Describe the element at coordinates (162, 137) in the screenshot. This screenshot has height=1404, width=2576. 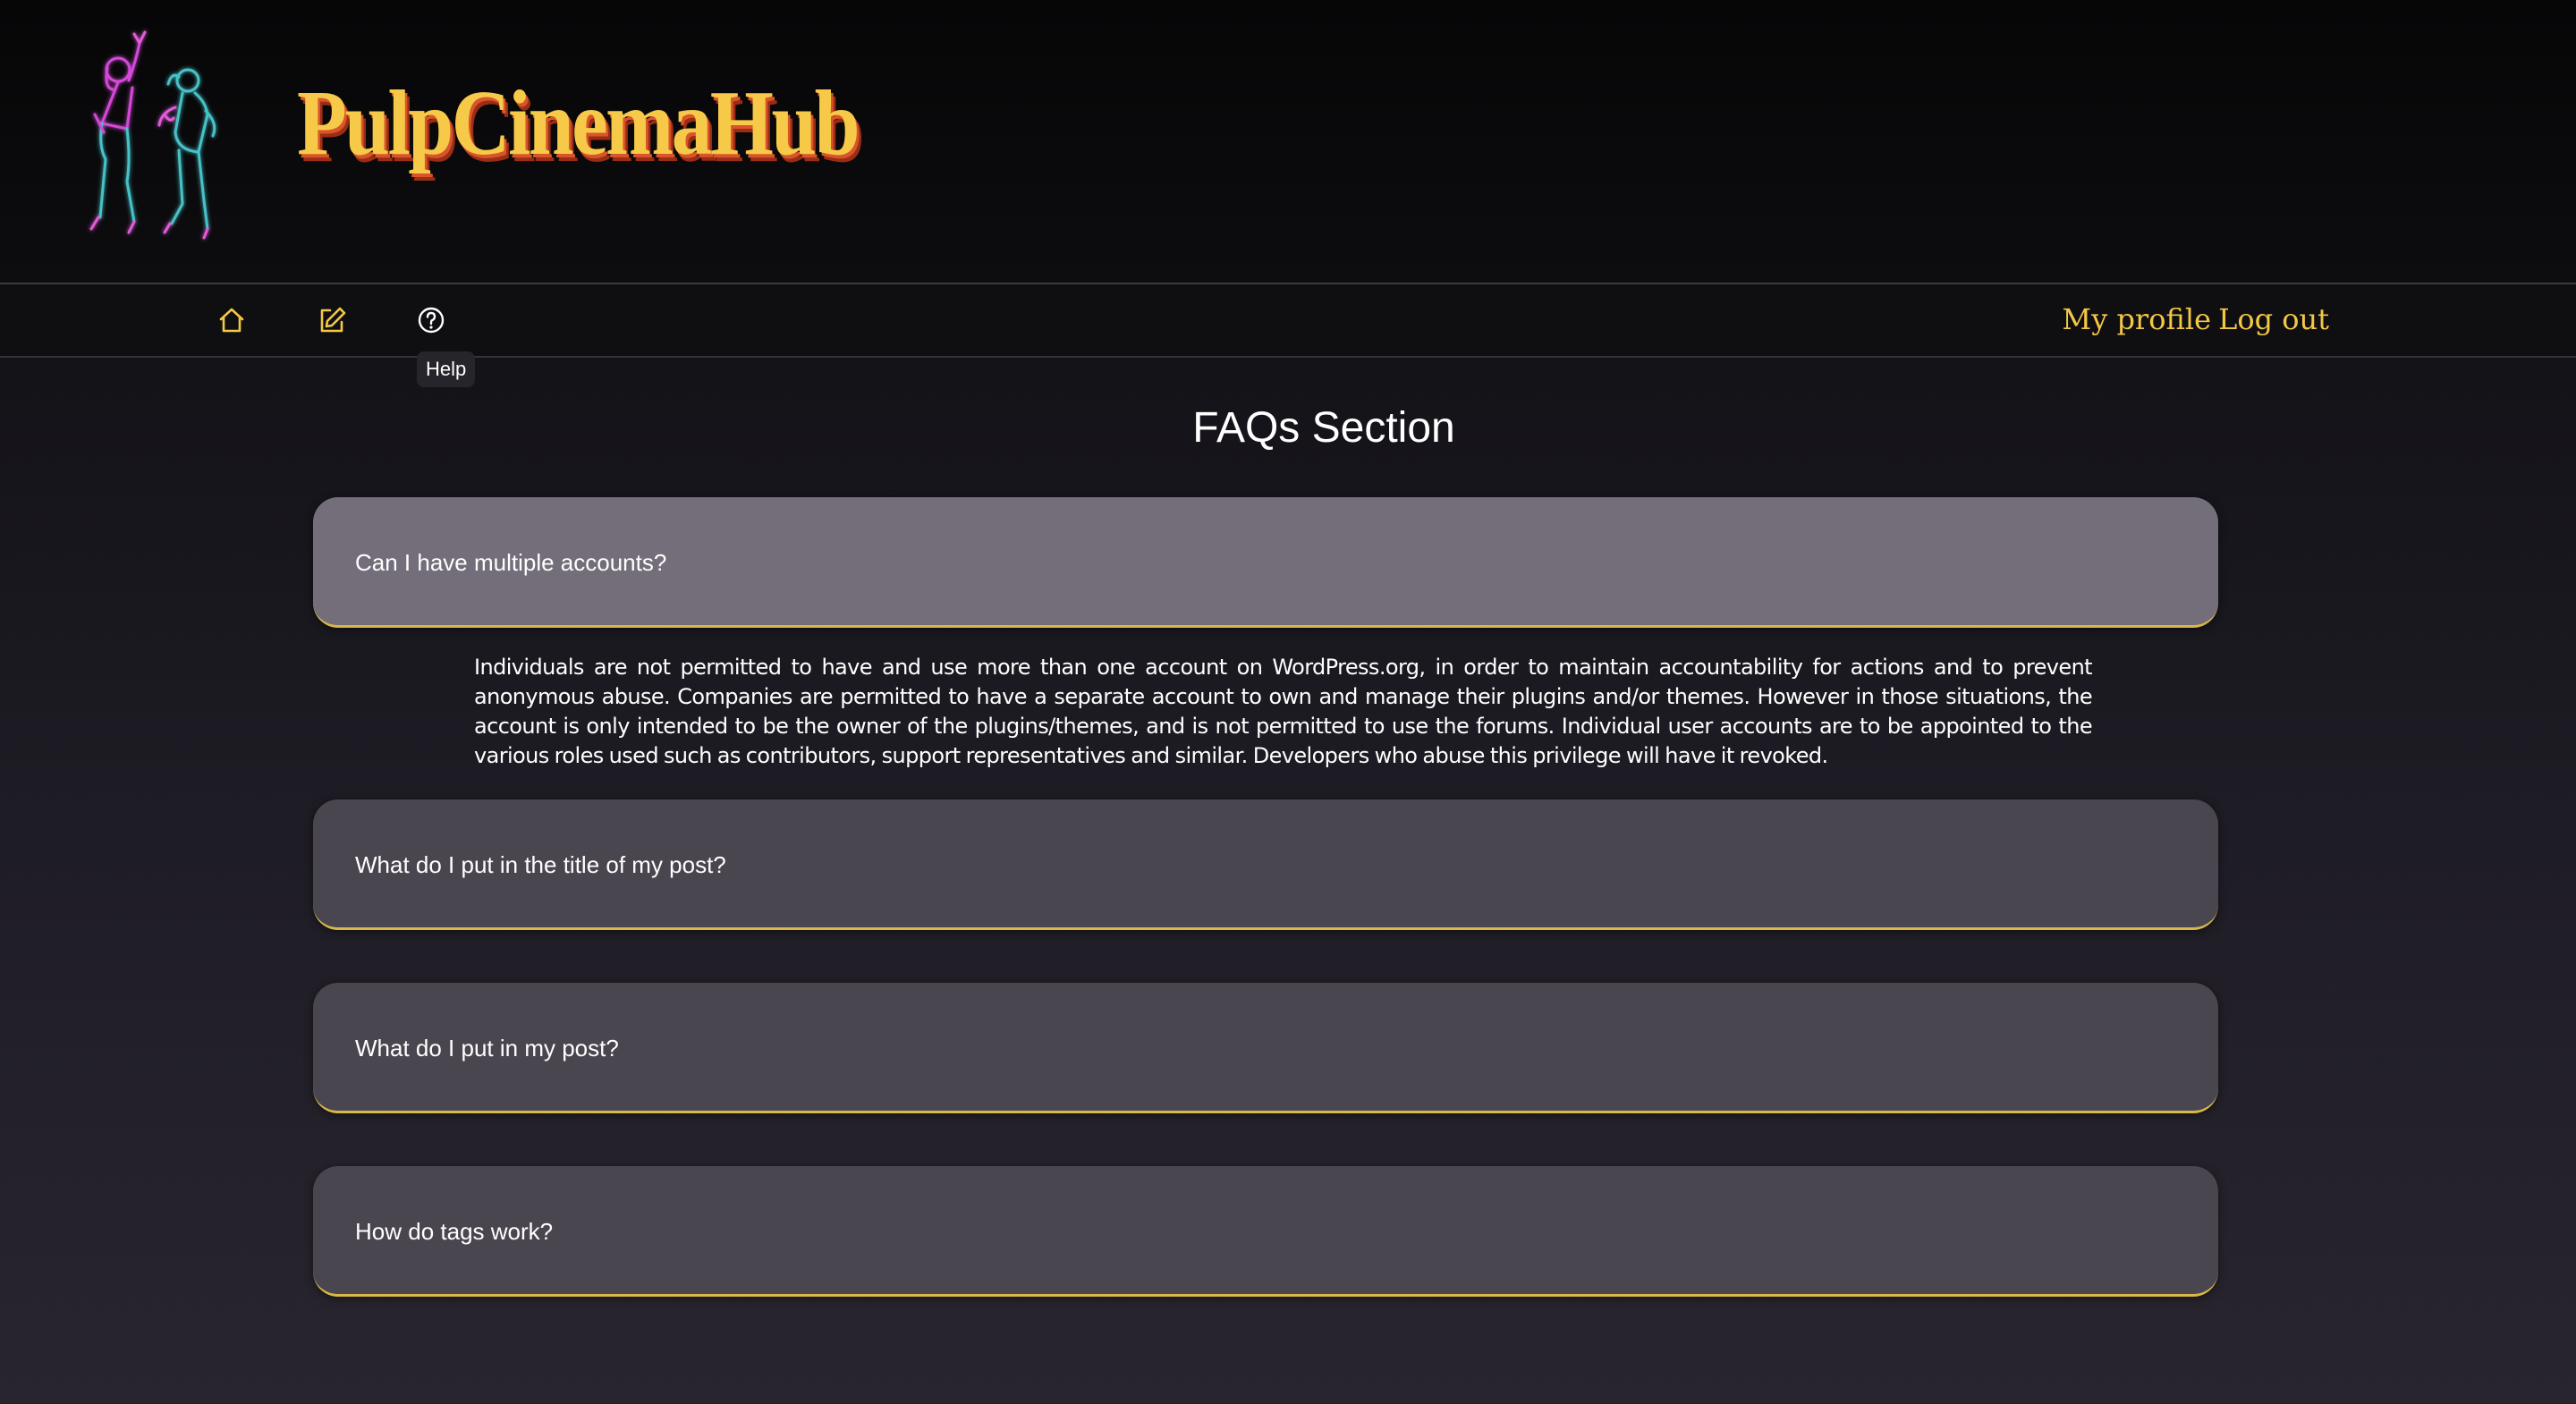
I see `dancing-couple-neon-icon` at that location.